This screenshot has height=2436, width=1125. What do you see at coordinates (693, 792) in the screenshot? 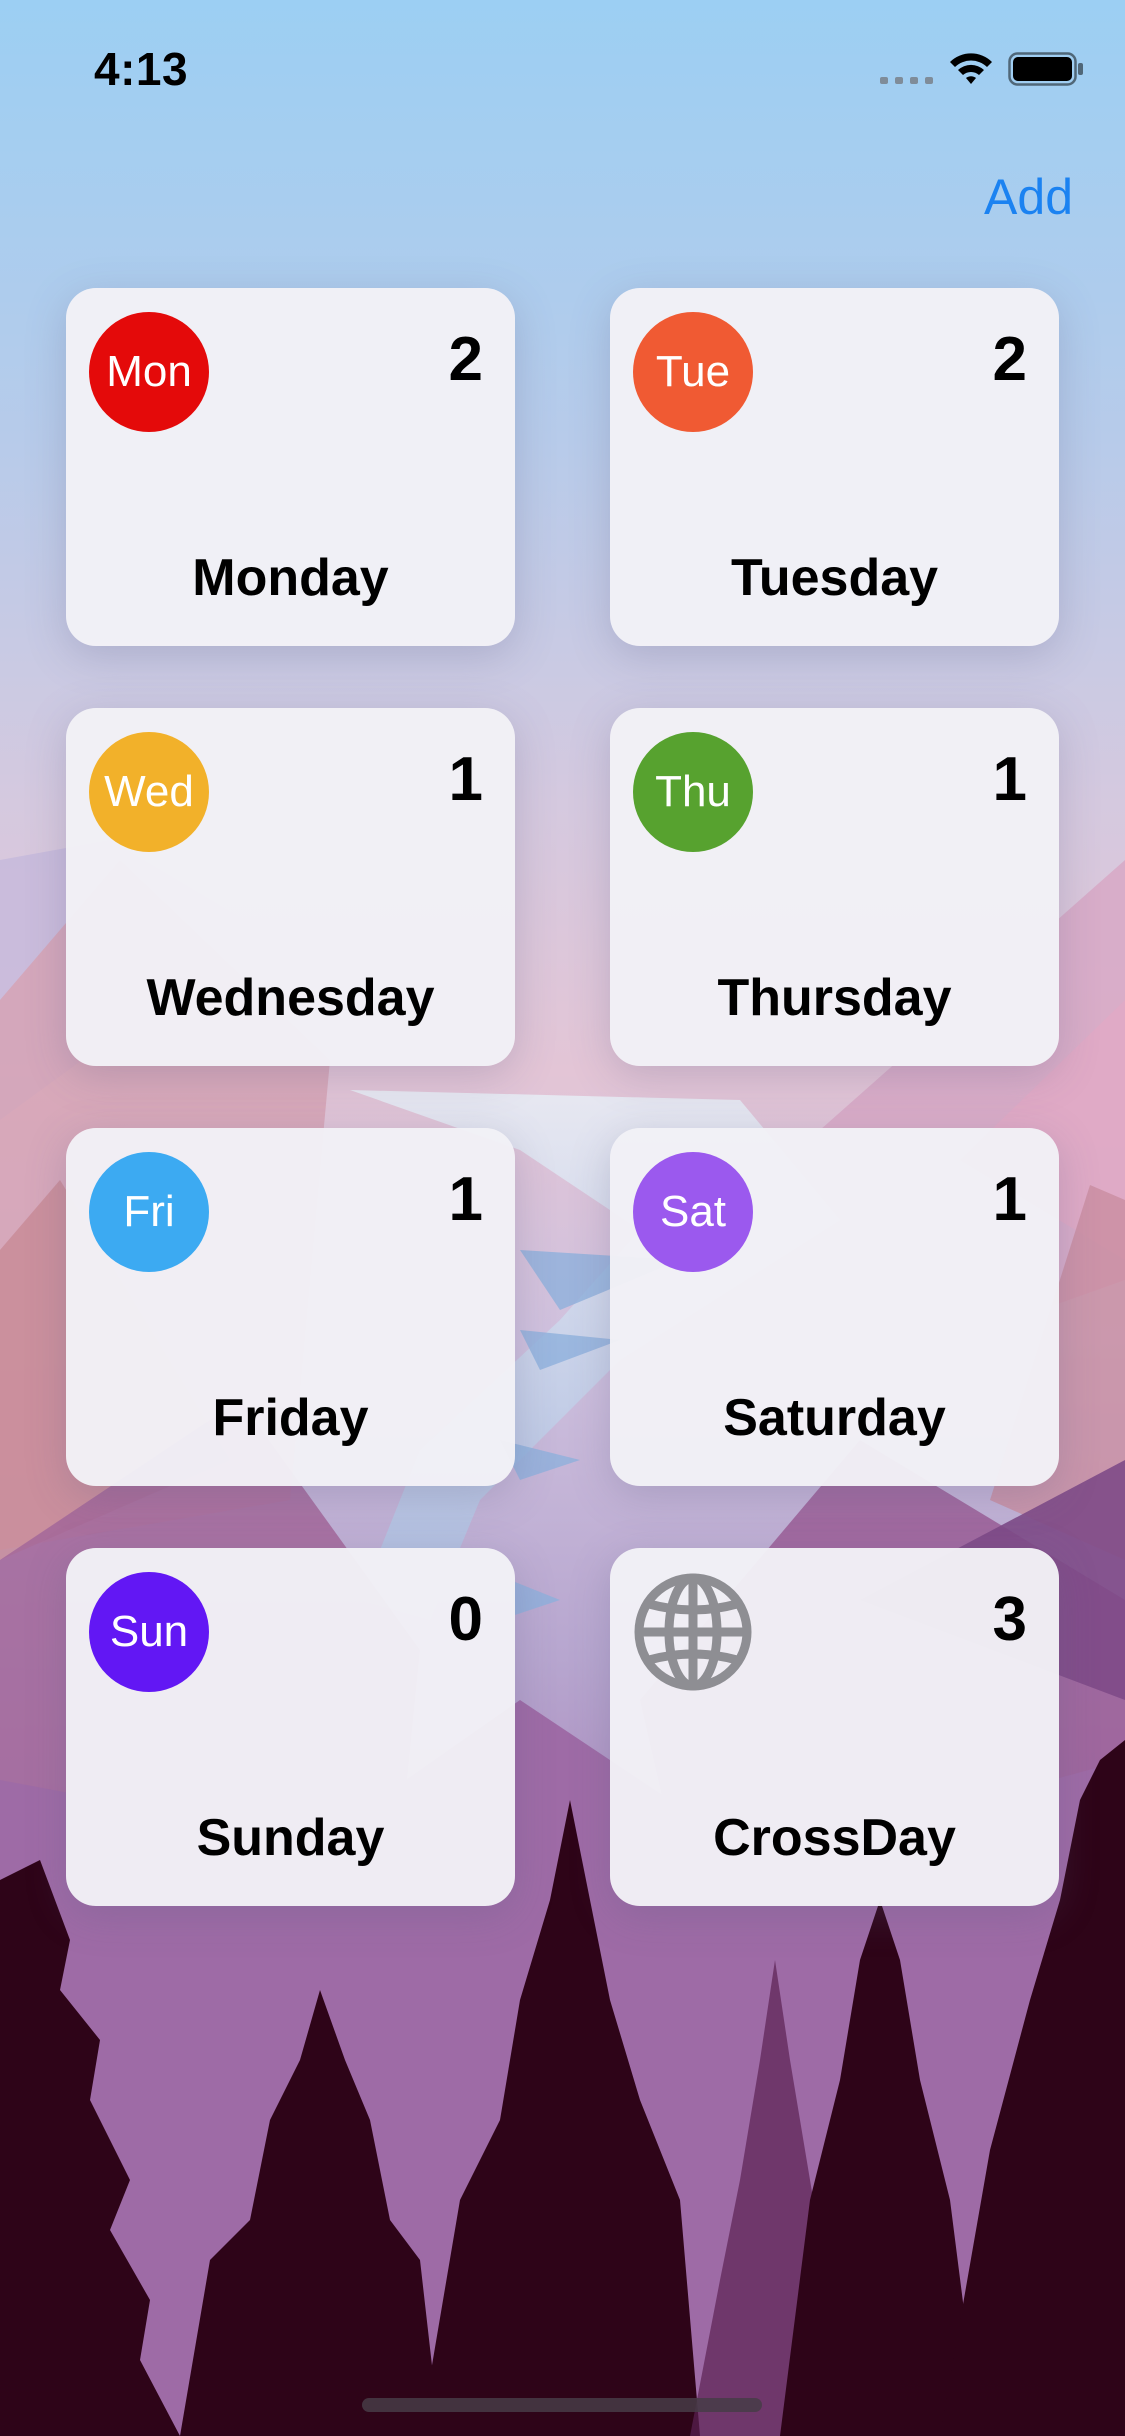
I see `day-badge: Thu` at bounding box center [693, 792].